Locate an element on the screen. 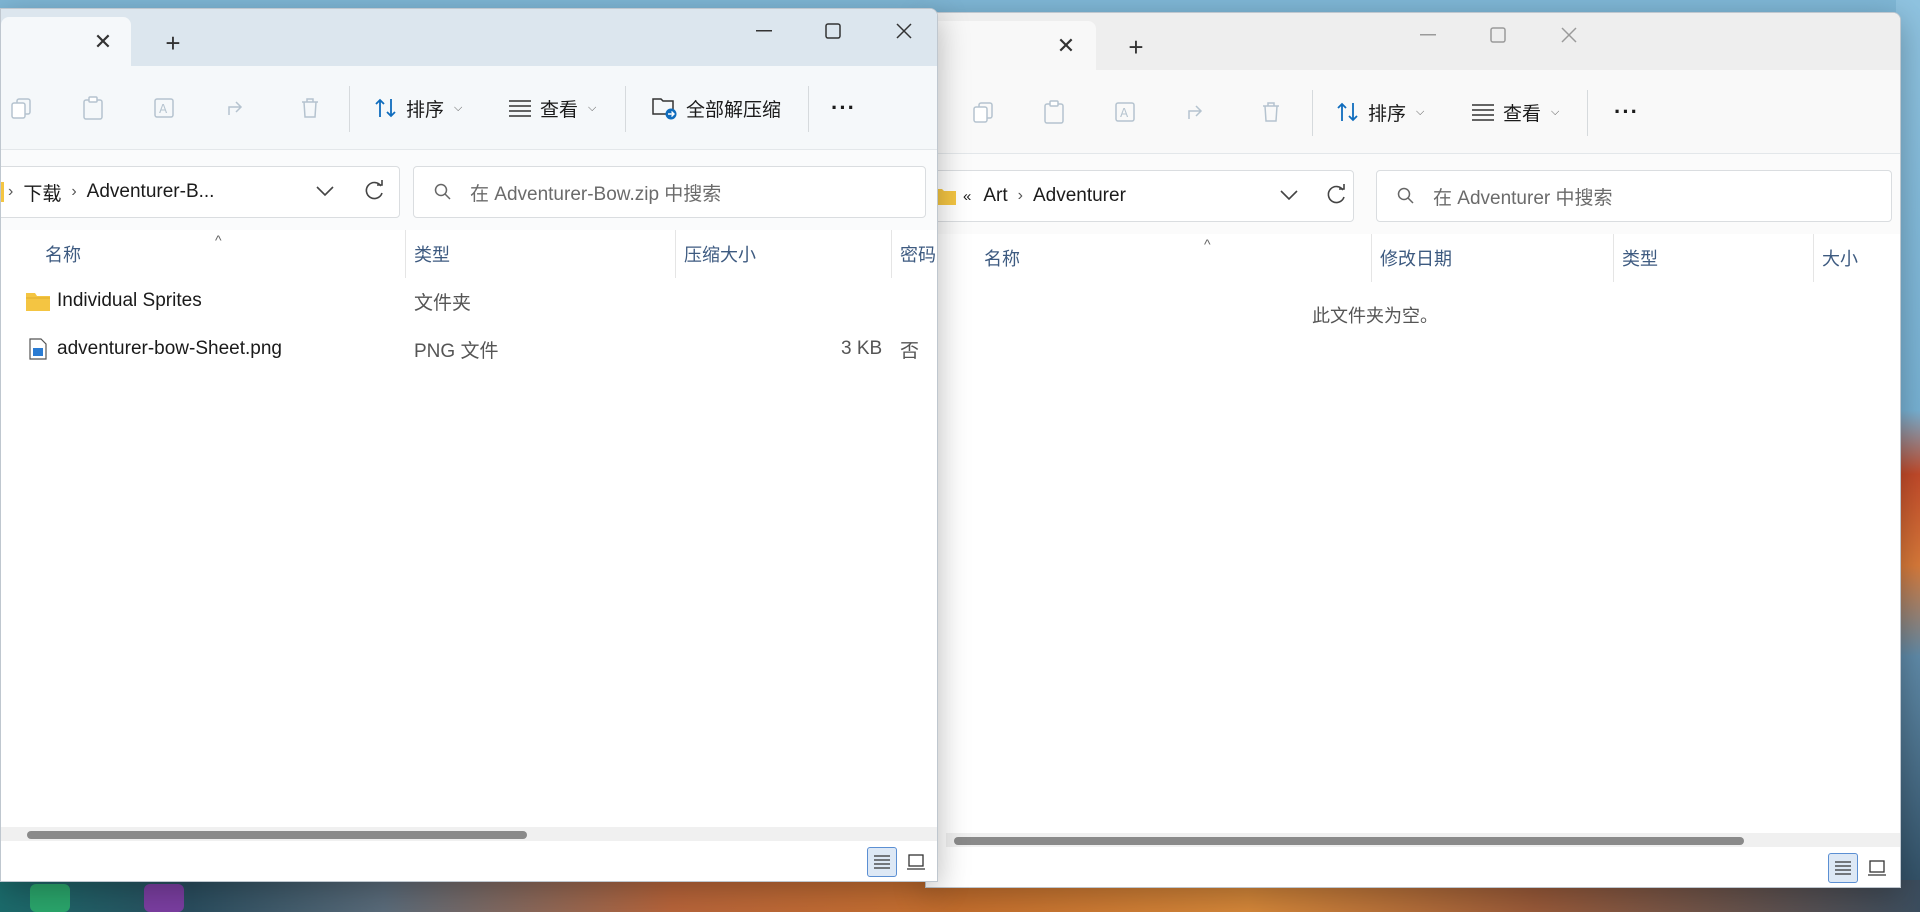 The height and width of the screenshot is (912, 1920). column-header-row: 名称 ^ 类型 压缩大小 密码 is located at coordinates (469, 254).